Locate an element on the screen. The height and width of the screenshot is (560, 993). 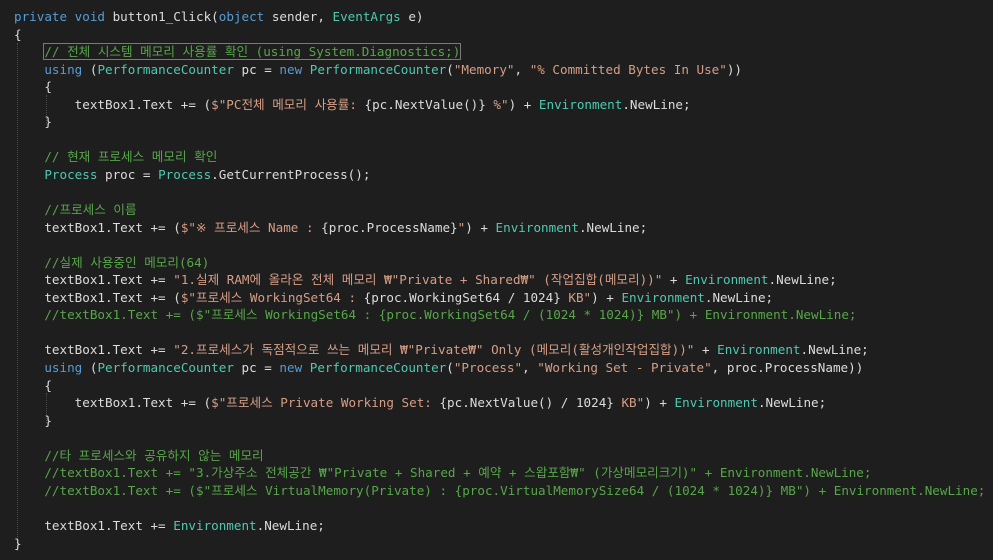
code-string: "% Committed Bytes In Use" is located at coordinates (628, 69).